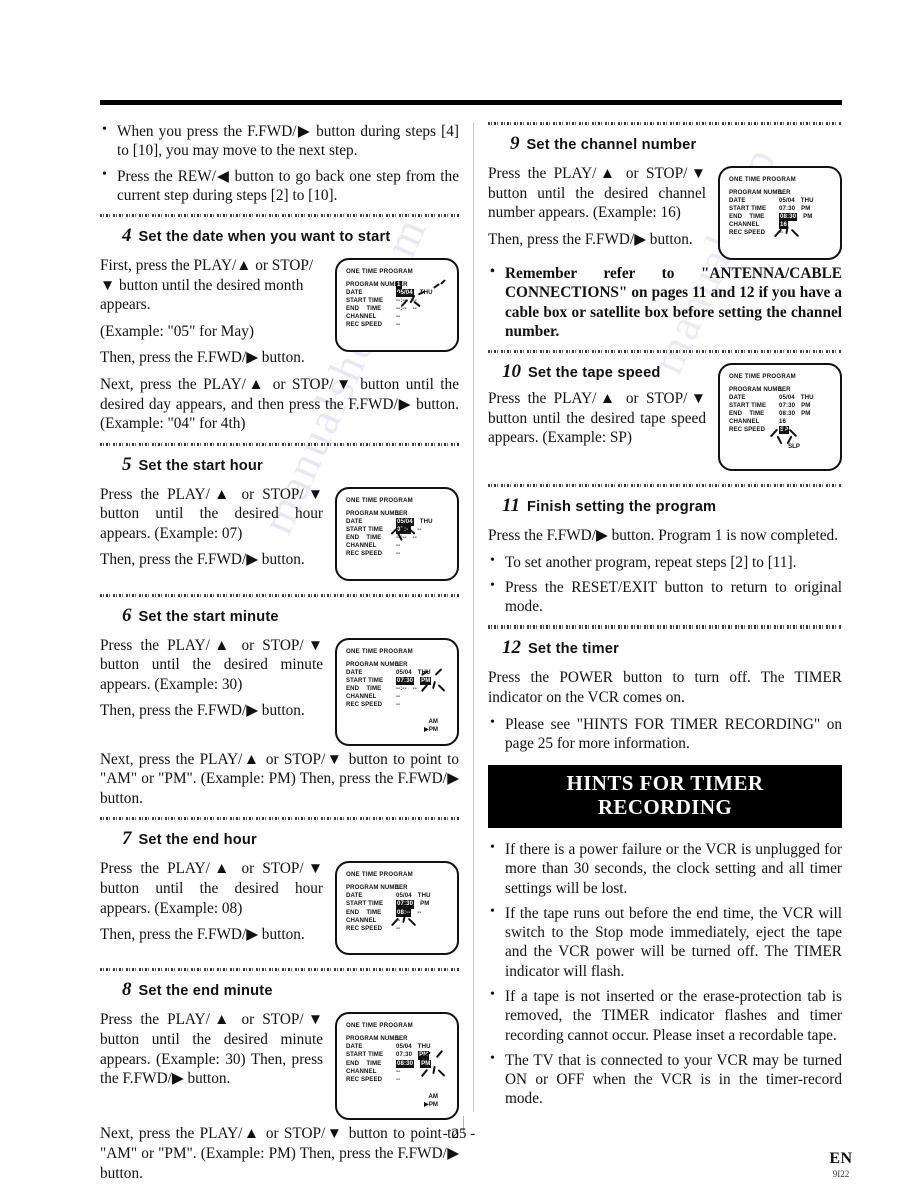 This screenshot has width=918, height=1188. I want to click on osd-row-start-time: START TIME --:-- --, so click(398, 301).